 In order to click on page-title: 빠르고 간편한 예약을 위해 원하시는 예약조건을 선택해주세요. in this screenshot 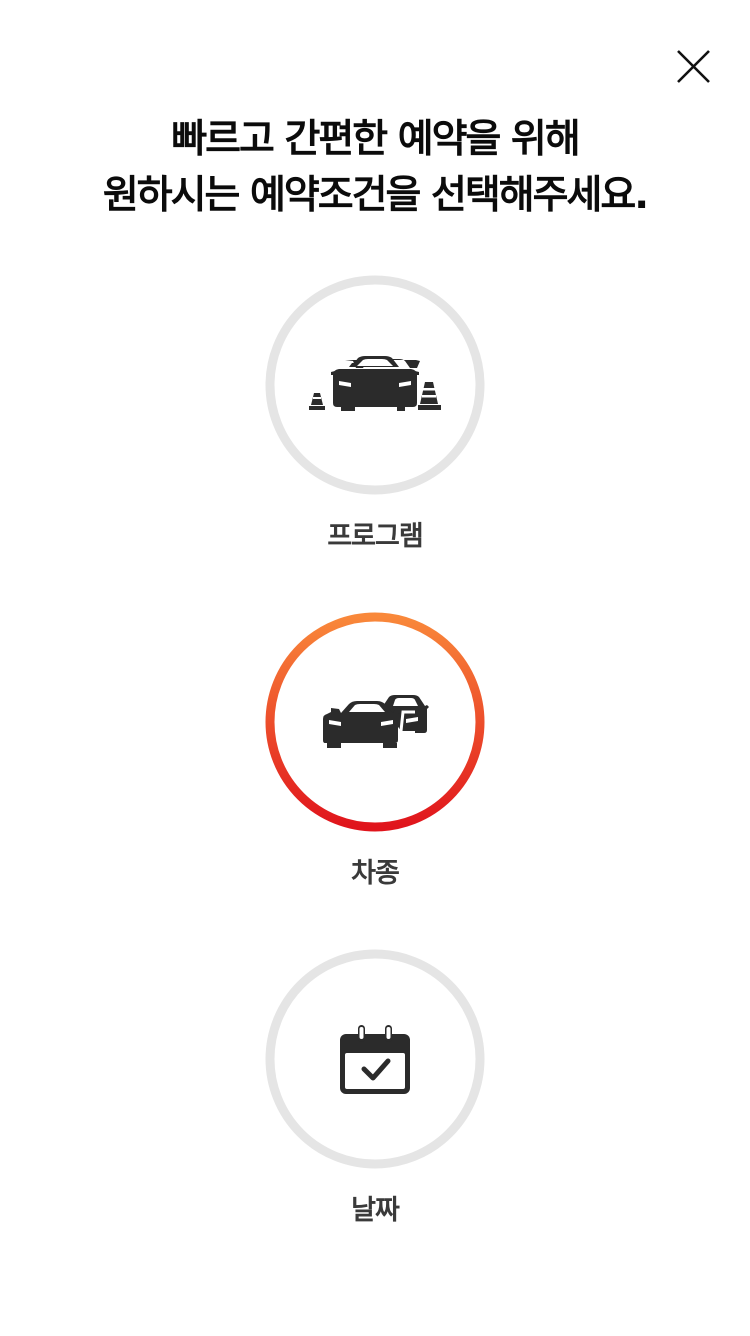, I will do `click(375, 168)`.